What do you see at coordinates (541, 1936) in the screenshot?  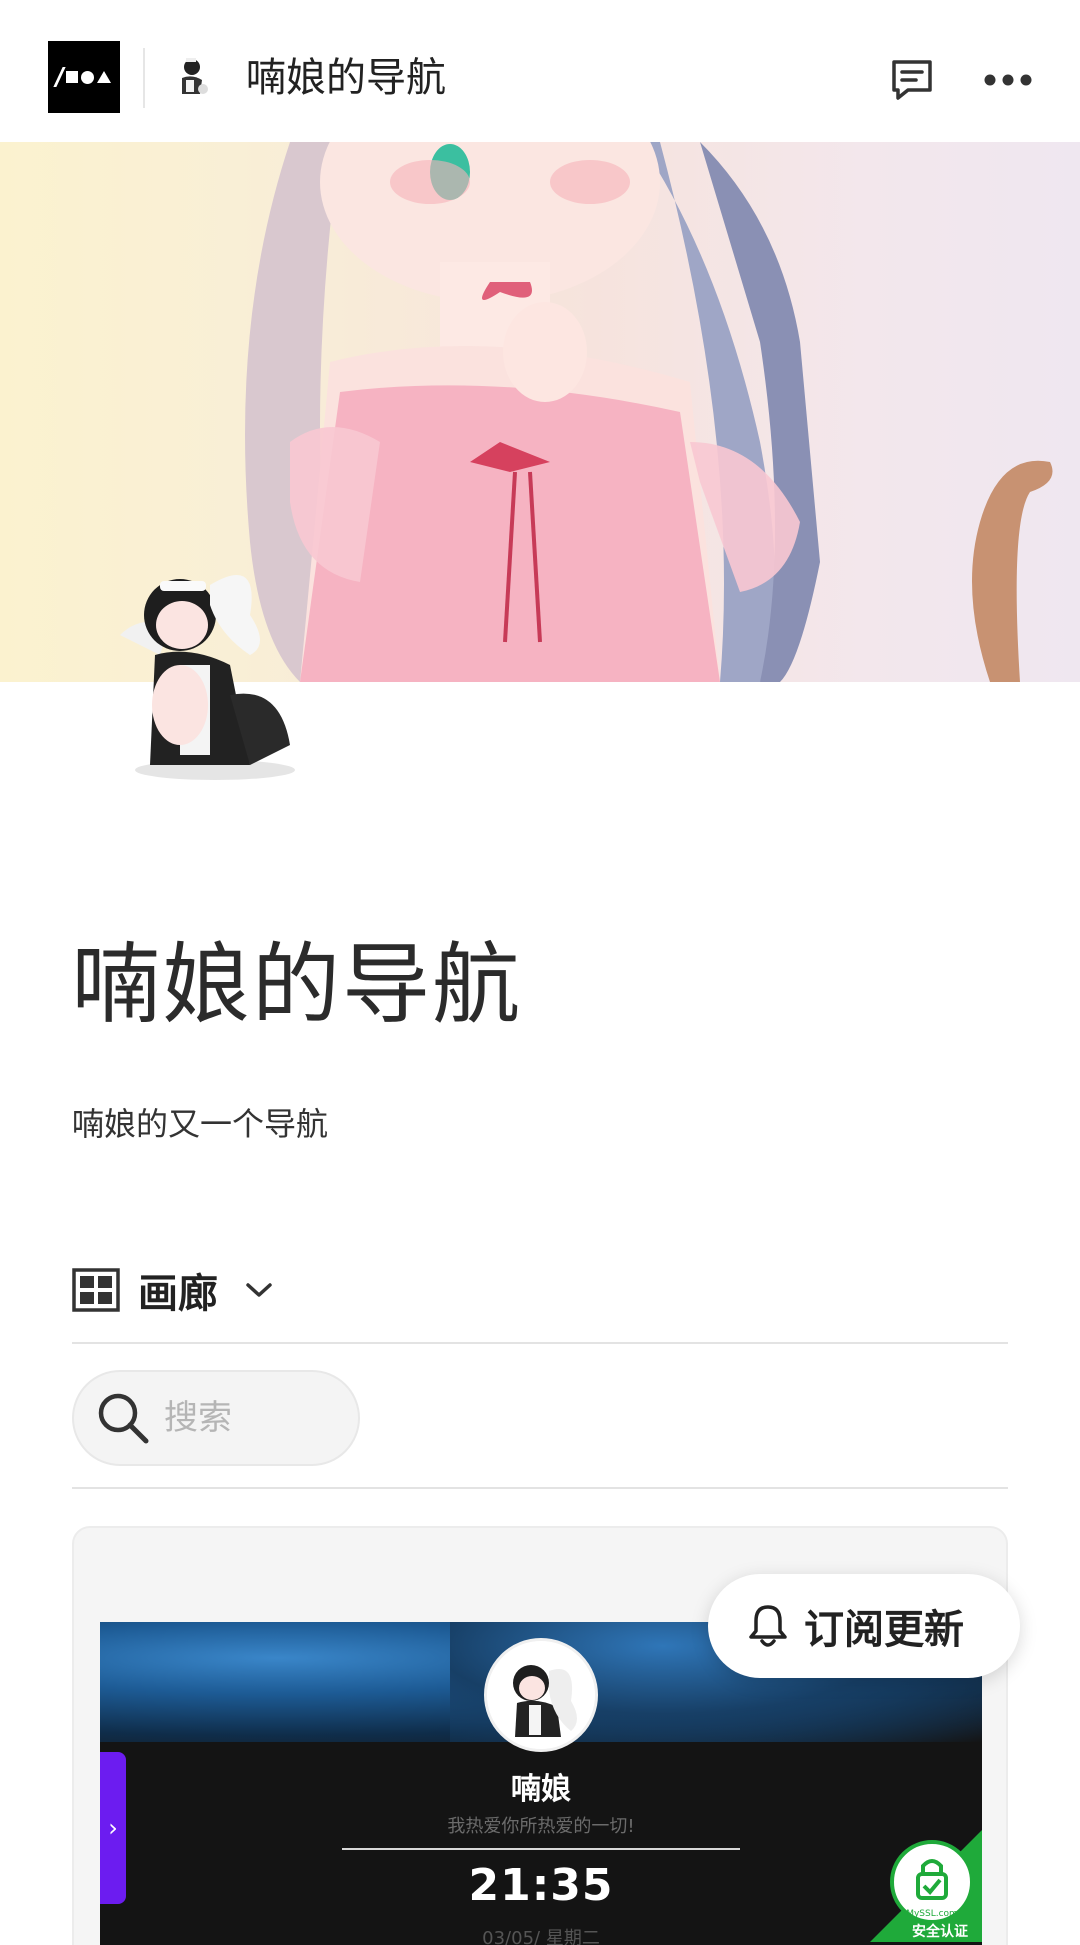 I see `preview-date: 03/05/ 星期二` at bounding box center [541, 1936].